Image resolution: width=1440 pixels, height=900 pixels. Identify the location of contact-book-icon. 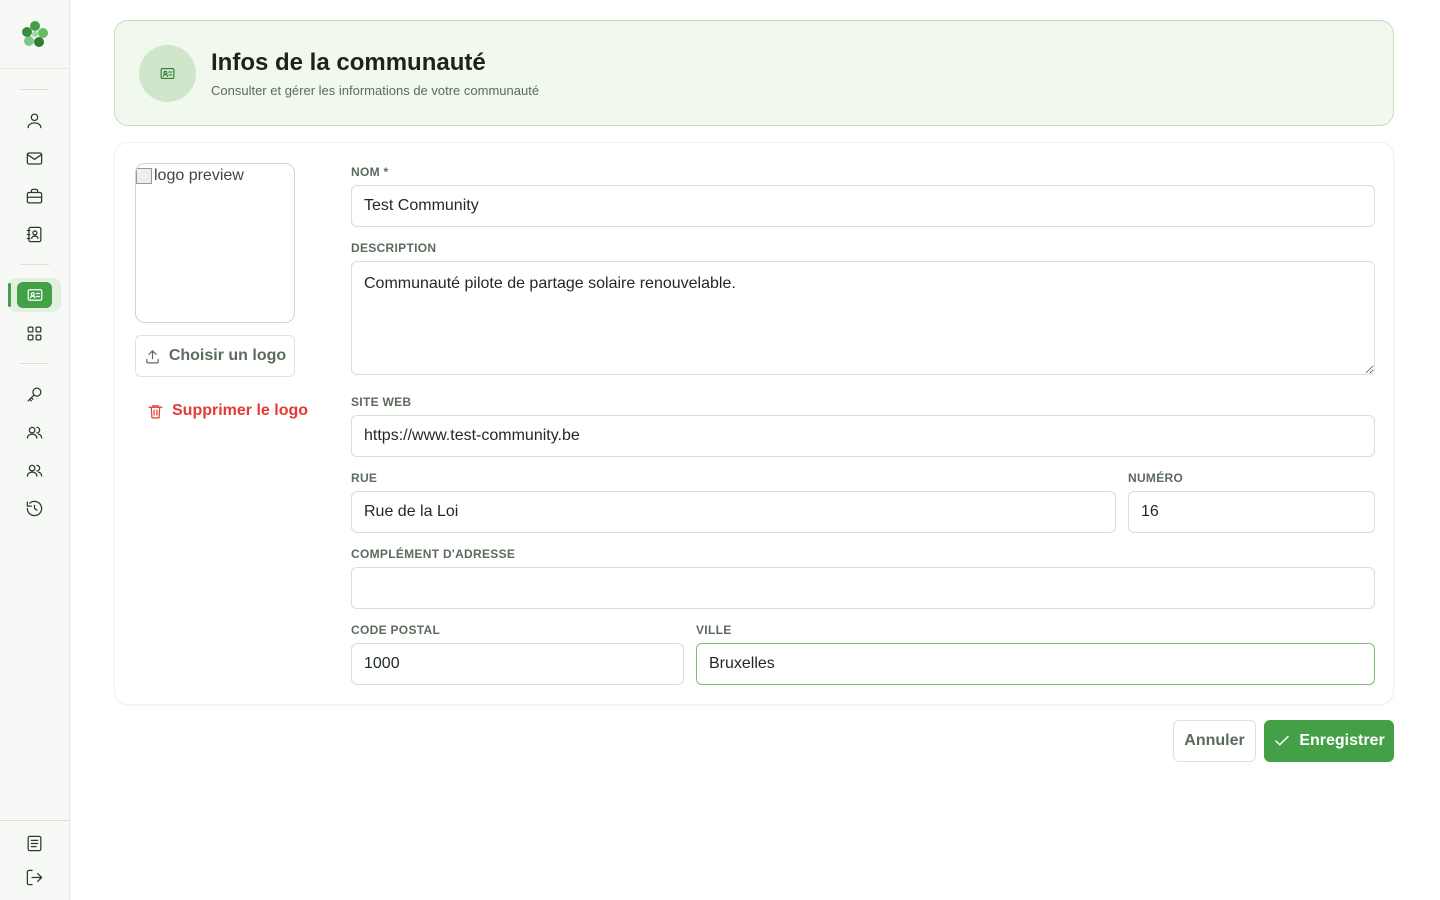
(33, 234).